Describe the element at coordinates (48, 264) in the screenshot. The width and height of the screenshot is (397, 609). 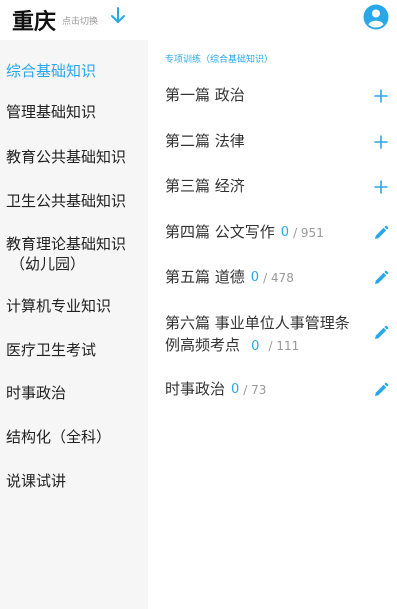
I see `sidebar-item-label-sub: （幼儿园）` at that location.